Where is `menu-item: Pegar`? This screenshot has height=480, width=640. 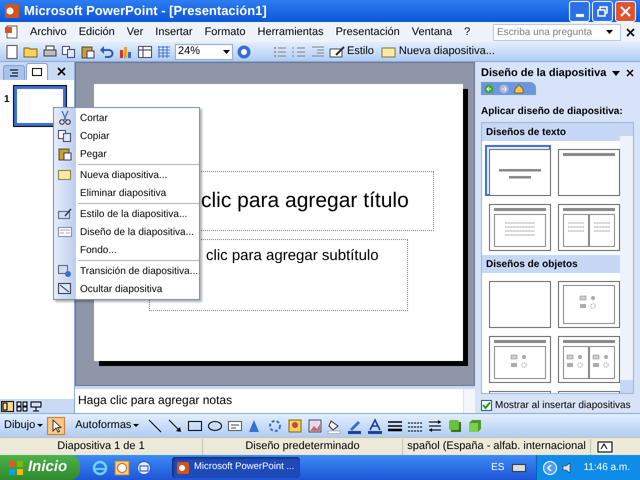 menu-item: Pegar is located at coordinates (126, 154).